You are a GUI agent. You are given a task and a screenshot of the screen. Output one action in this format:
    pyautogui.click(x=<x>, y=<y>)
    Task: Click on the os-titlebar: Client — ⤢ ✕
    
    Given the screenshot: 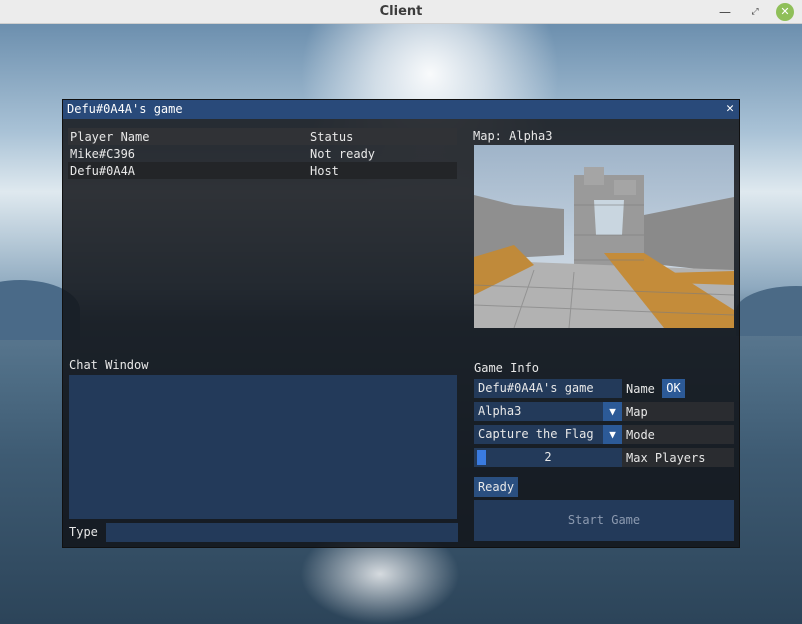 What is the action you would take?
    pyautogui.click(x=401, y=12)
    